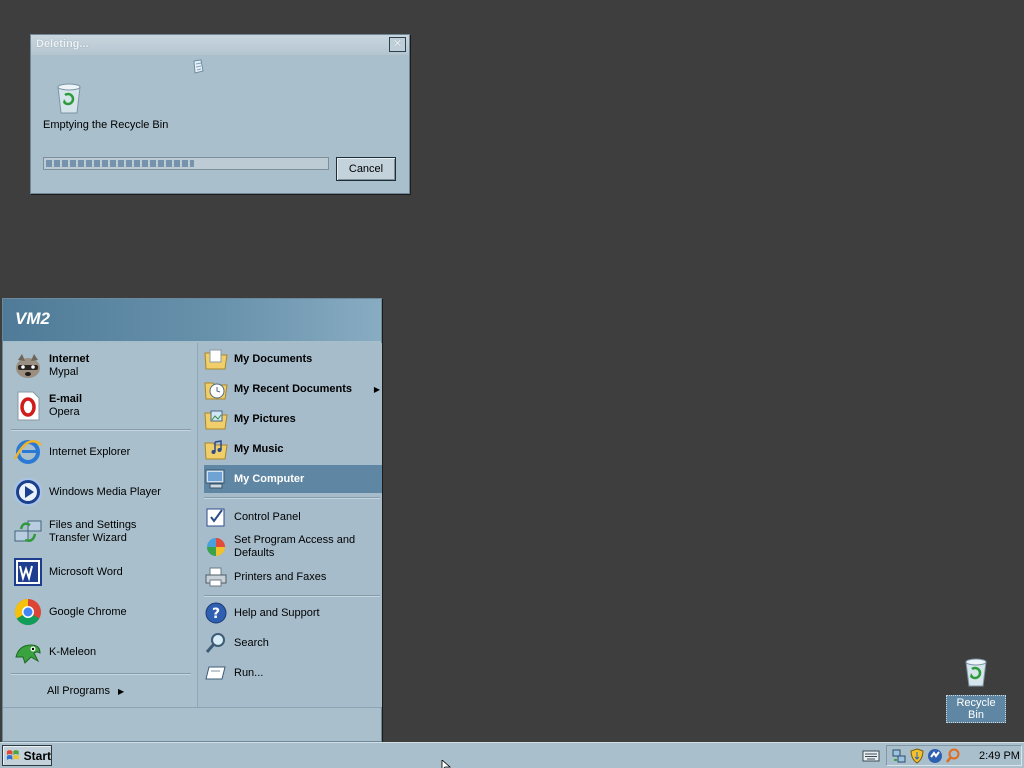 The width and height of the screenshot is (1024, 768). I want to click on cancel-button: Cancel, so click(366, 169).